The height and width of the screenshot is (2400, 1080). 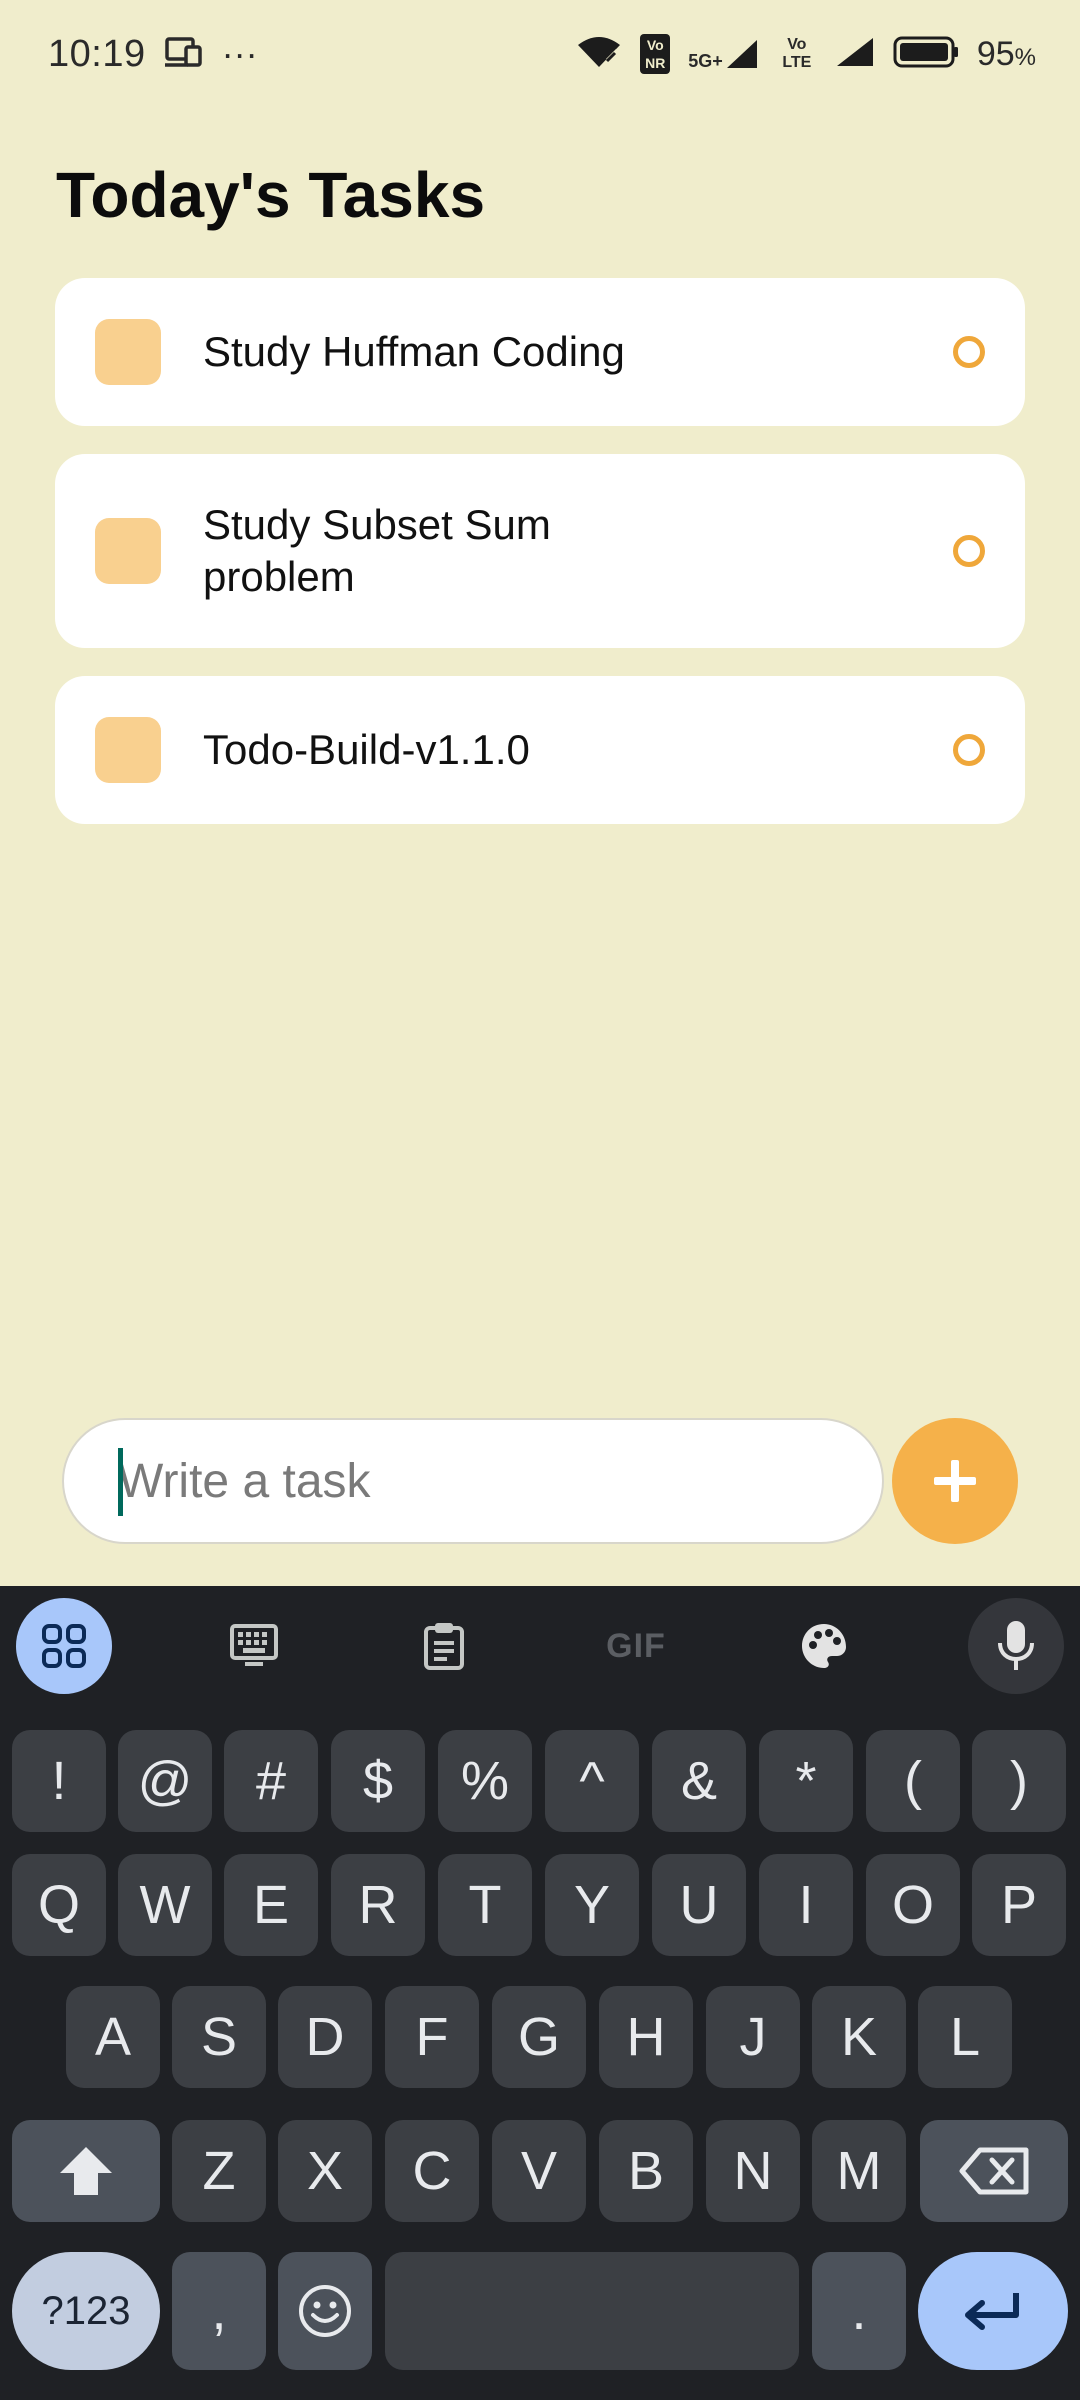 I want to click on comma-key: ,, so click(x=219, y=2311).